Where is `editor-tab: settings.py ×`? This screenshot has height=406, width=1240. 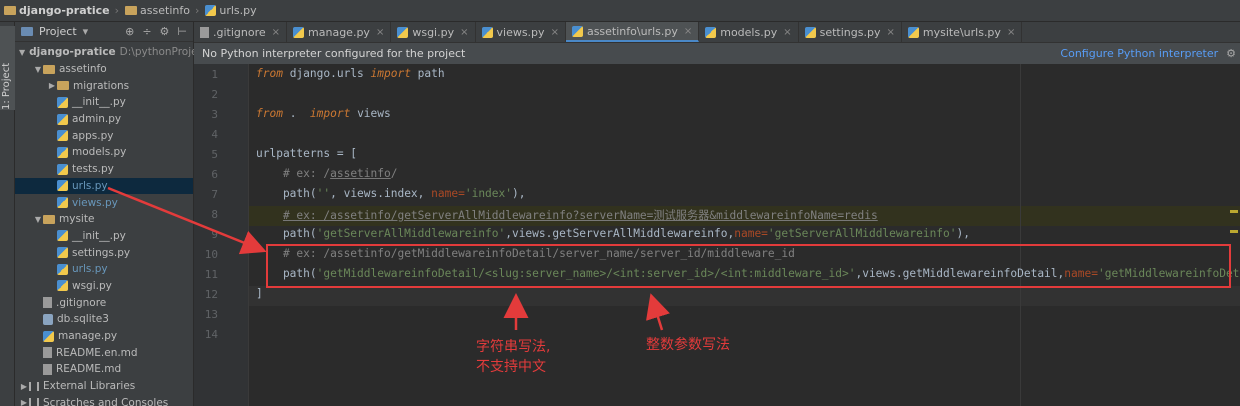
editor-tab: settings.py × is located at coordinates (850, 32).